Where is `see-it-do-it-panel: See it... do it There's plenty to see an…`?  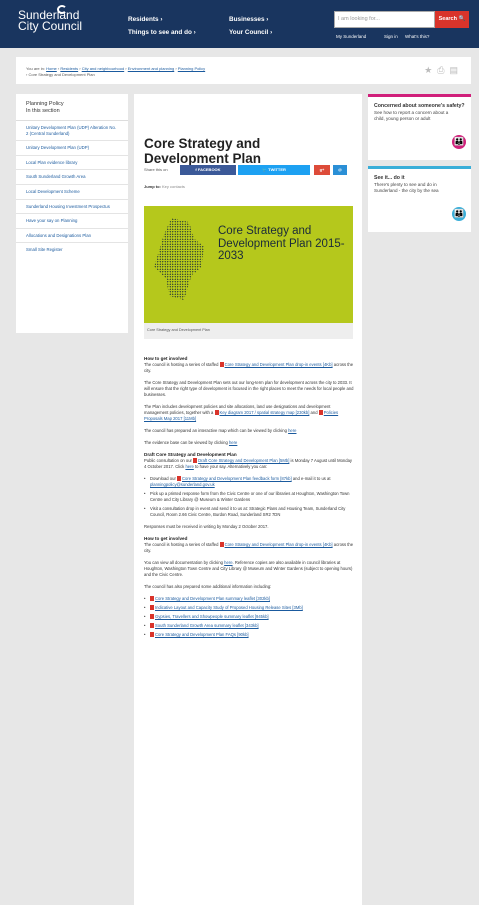
see-it-do-it-panel: See it... do it There's plenty to see an… is located at coordinates (419, 199).